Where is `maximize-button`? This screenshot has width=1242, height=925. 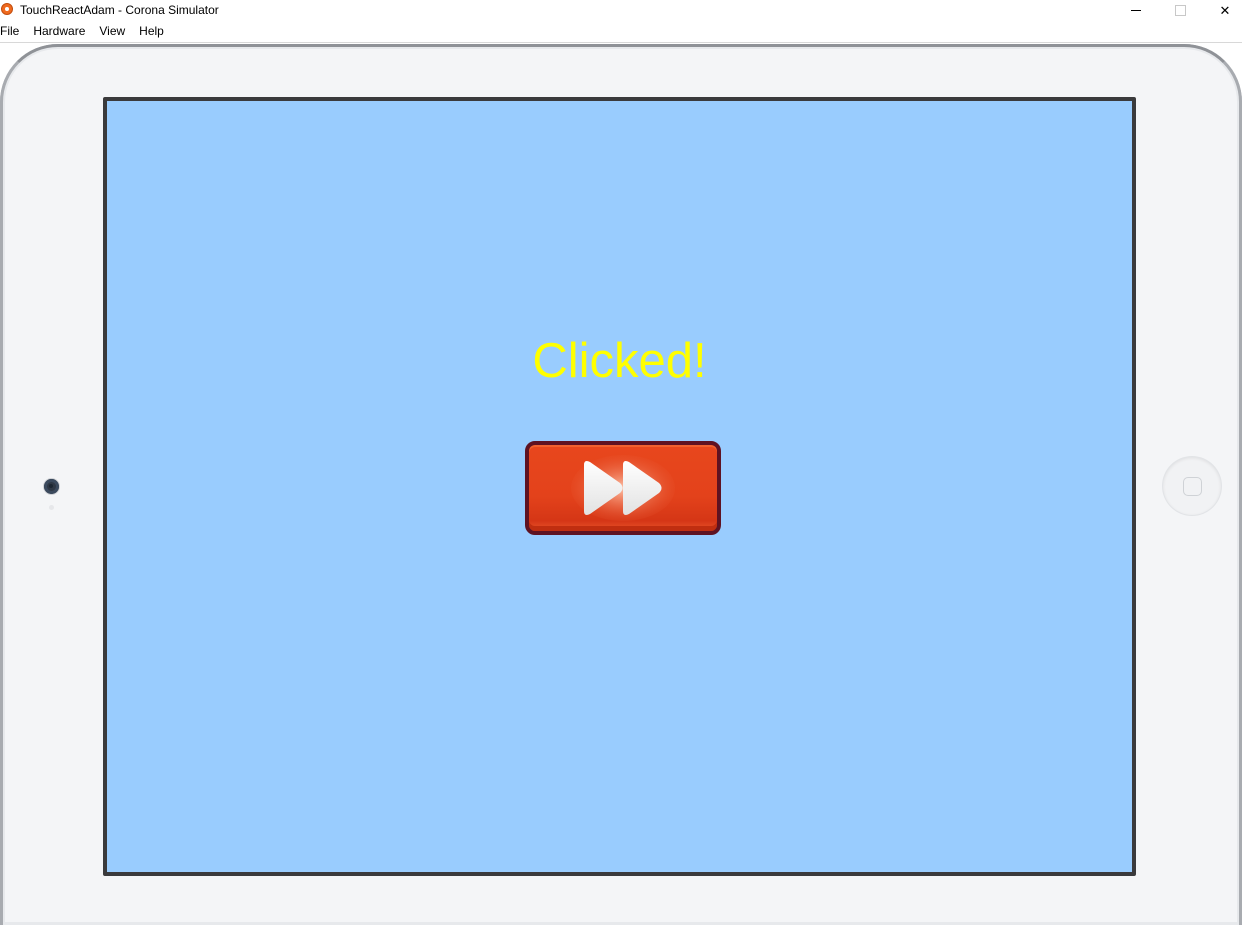
maximize-button is located at coordinates (1180, 10).